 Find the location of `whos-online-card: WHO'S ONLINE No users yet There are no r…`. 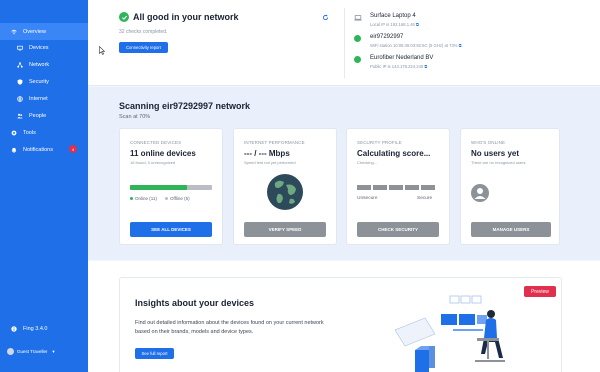

whos-online-card: WHO'S ONLINE No users yet There are no r… is located at coordinates (510, 186).